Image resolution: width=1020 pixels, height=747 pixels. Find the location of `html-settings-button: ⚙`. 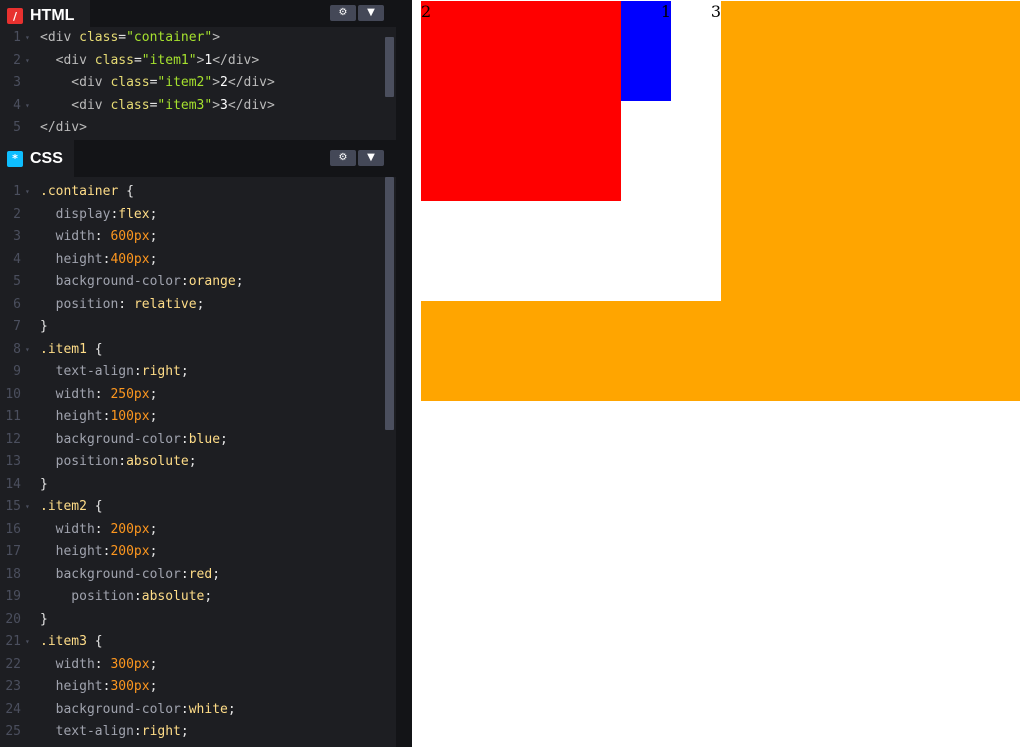

html-settings-button: ⚙ is located at coordinates (343, 13).